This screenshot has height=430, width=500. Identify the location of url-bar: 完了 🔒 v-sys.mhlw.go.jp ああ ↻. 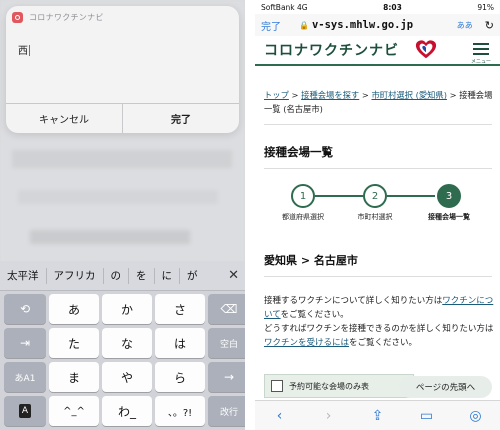
(377, 25).